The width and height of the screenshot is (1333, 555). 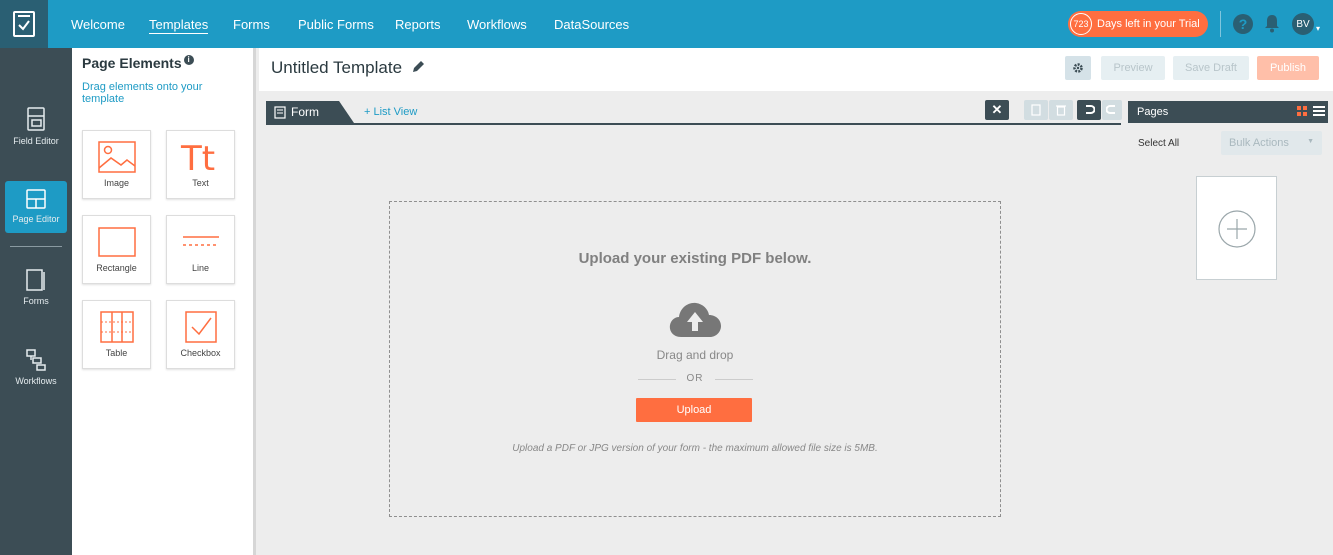 I want to click on panel-title-text: Page Elements, so click(x=132, y=63).